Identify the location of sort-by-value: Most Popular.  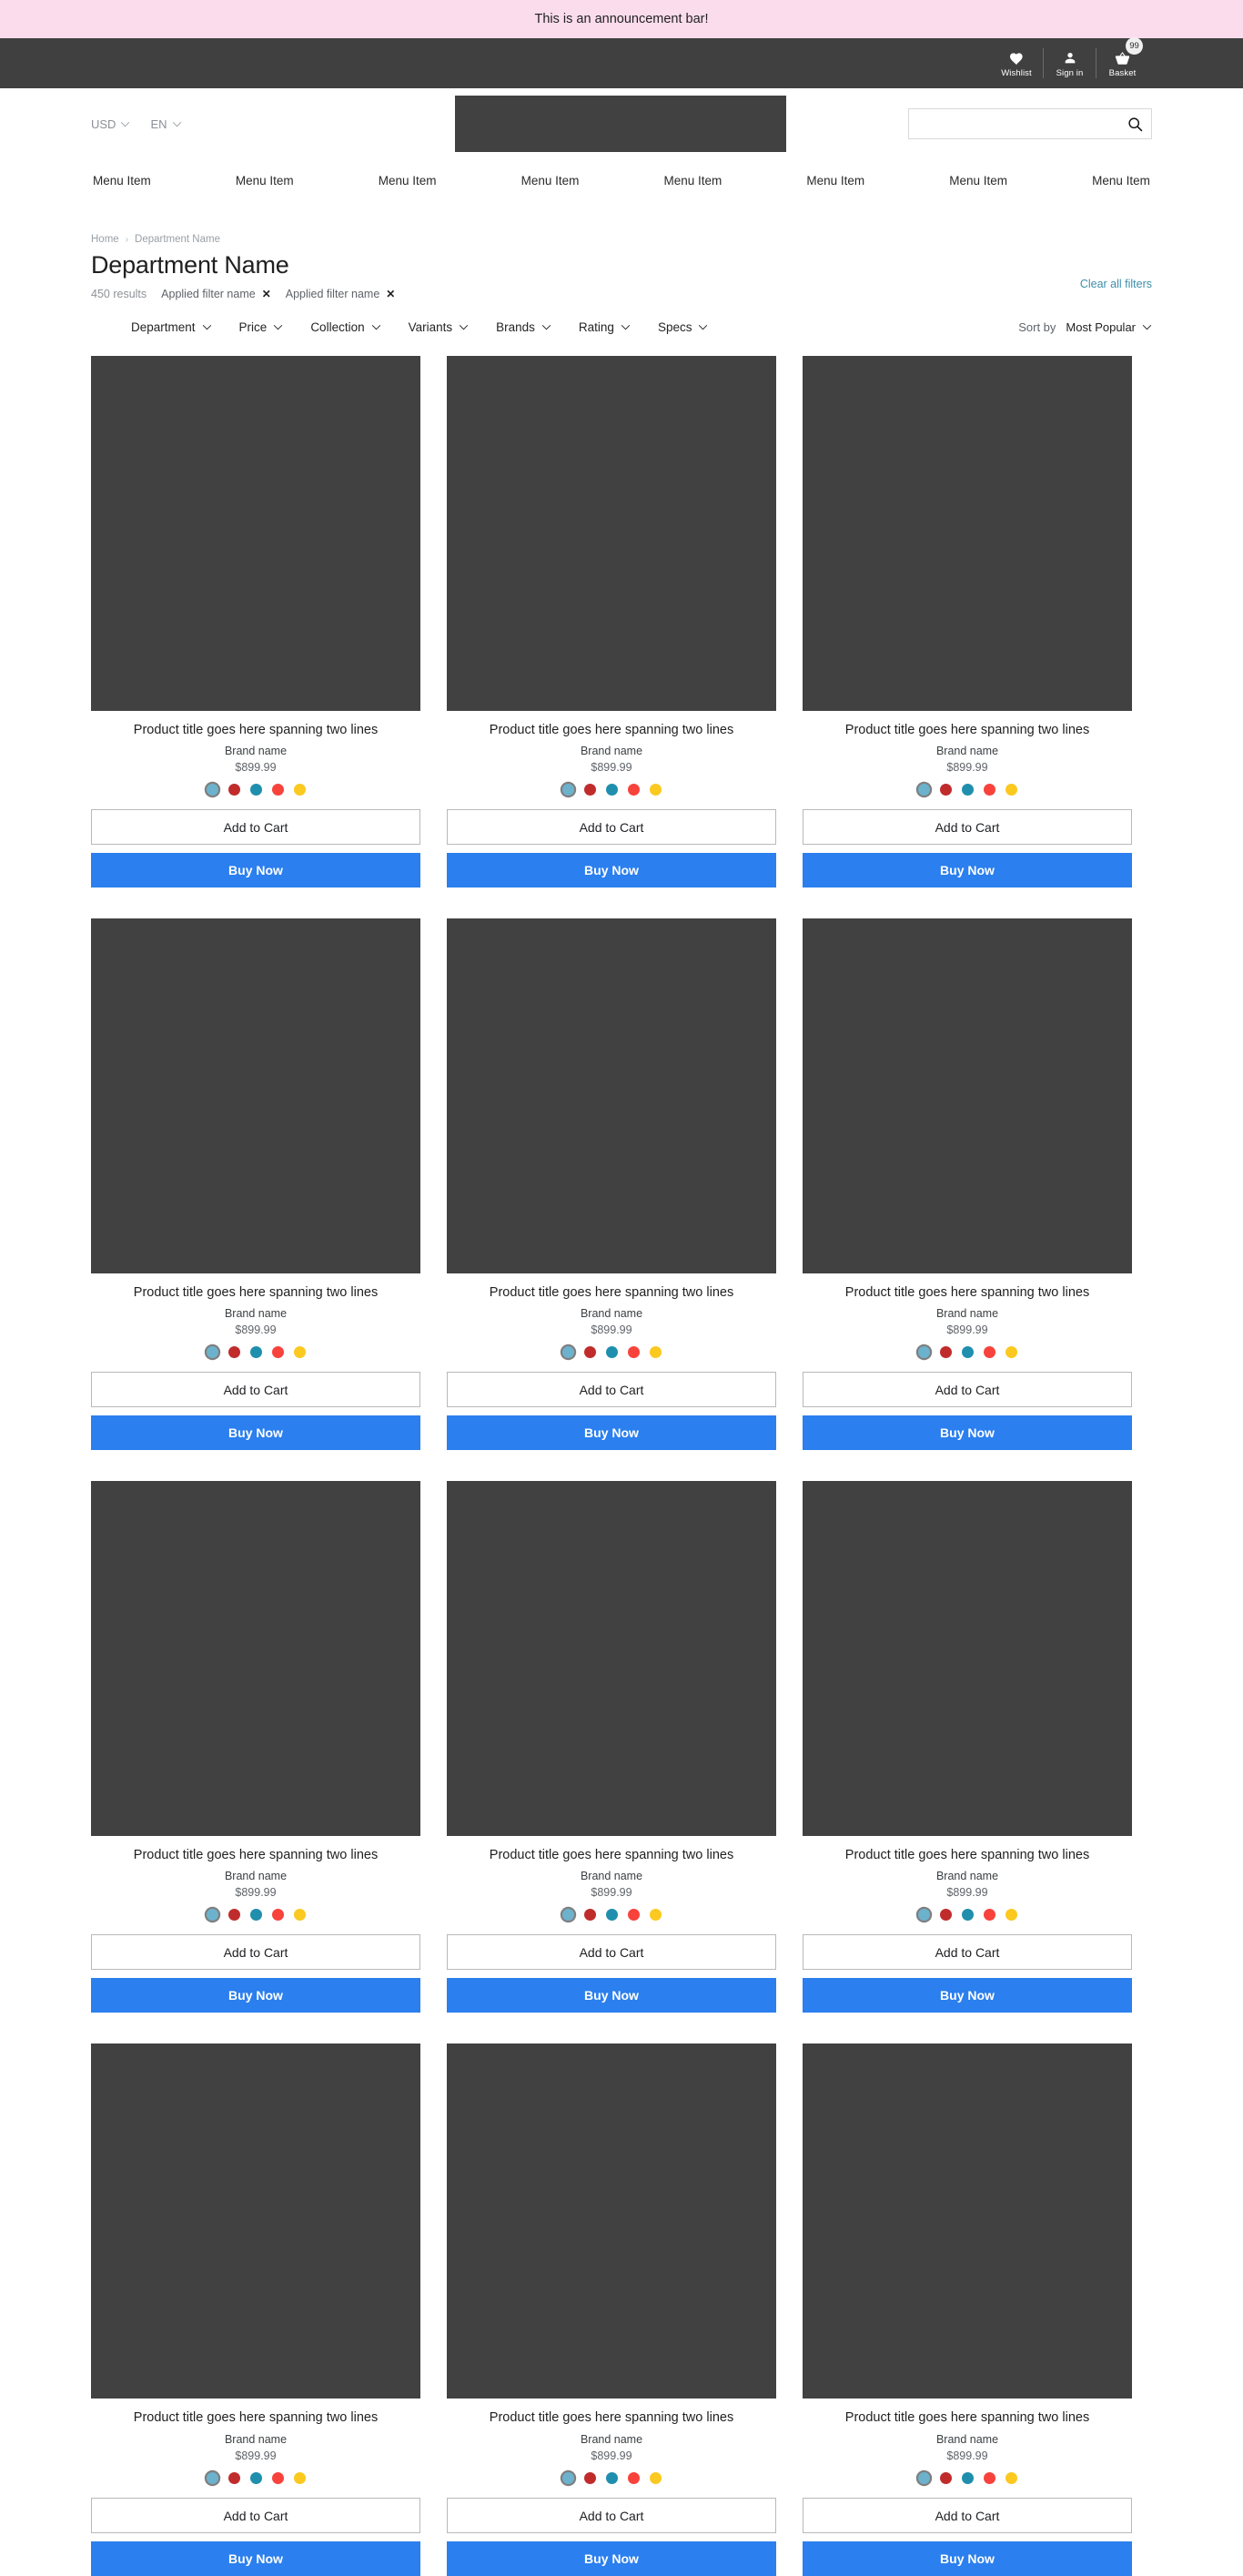
(1109, 327).